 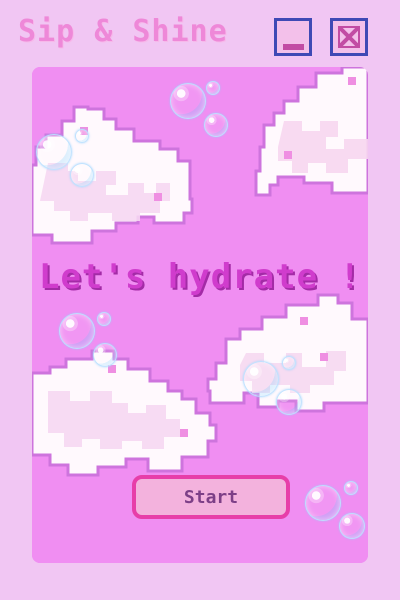 What do you see at coordinates (213, 88) in the screenshot?
I see `bubble-small-top-center` at bounding box center [213, 88].